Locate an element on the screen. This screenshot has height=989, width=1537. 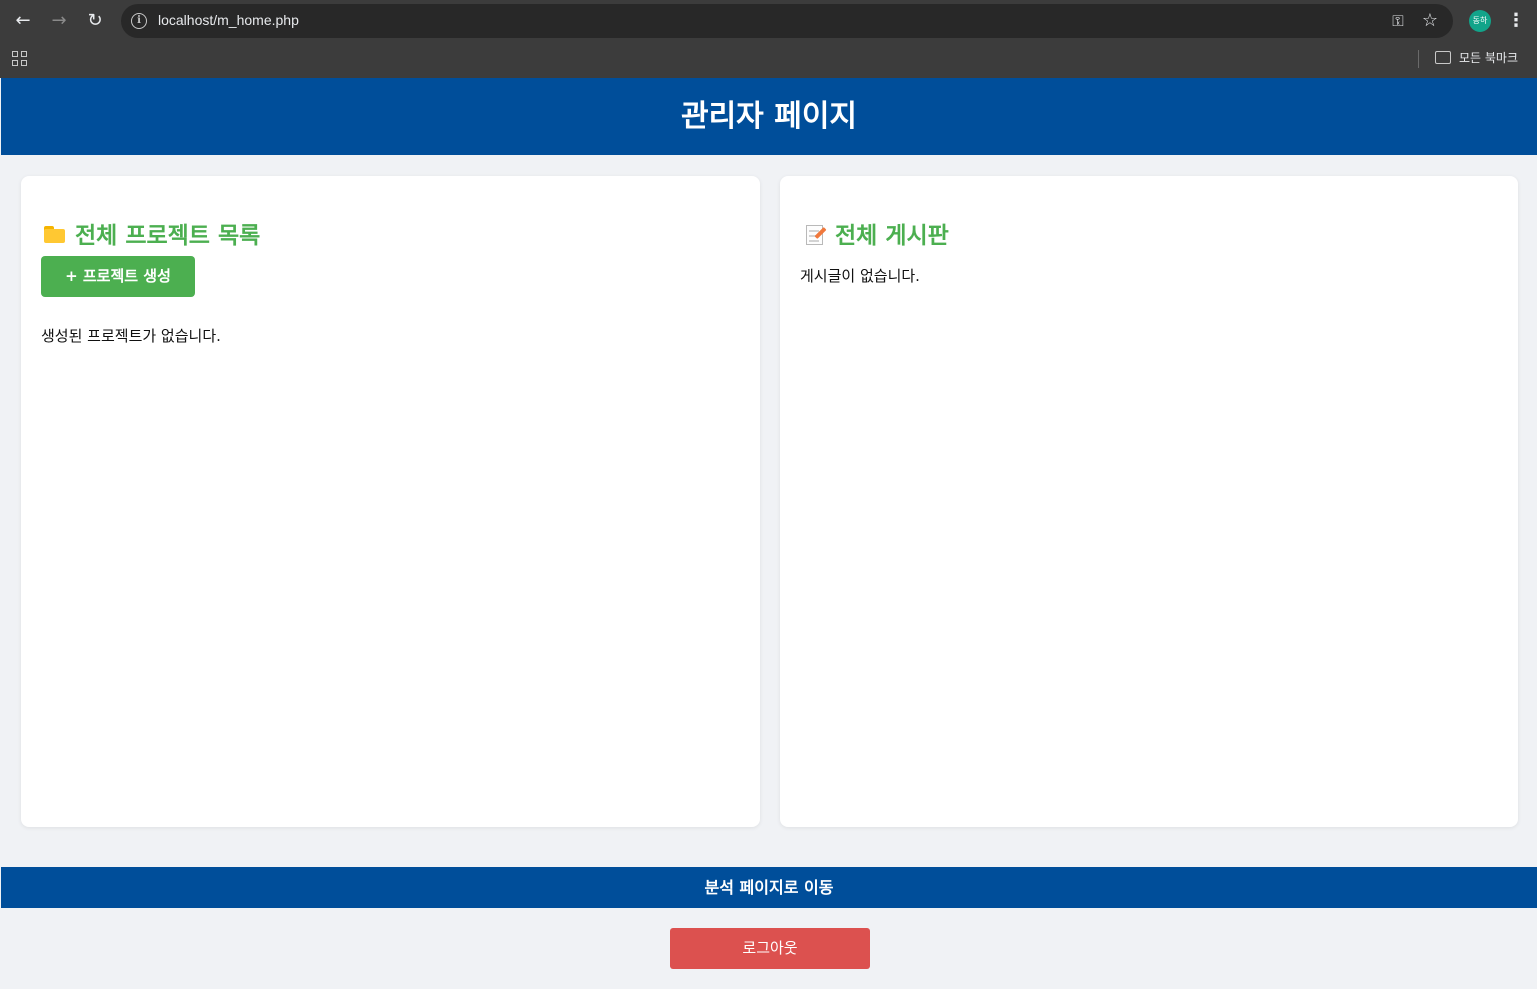
reload-icon: ↻ is located at coordinates (95, 21).